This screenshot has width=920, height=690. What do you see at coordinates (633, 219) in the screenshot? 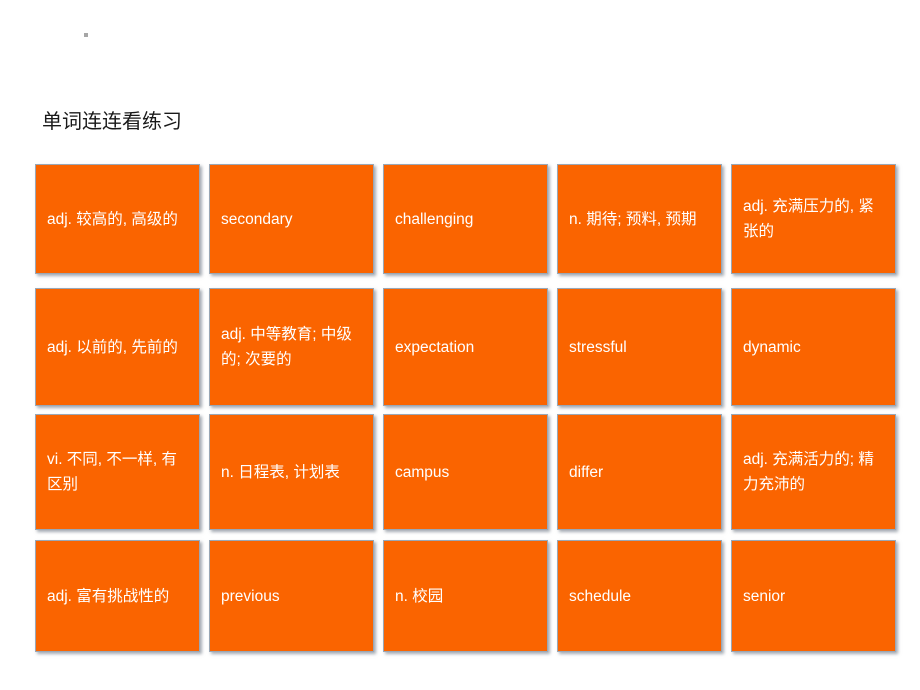
I see `word-card-label: n. 期待; 预料, 预期` at bounding box center [633, 219].